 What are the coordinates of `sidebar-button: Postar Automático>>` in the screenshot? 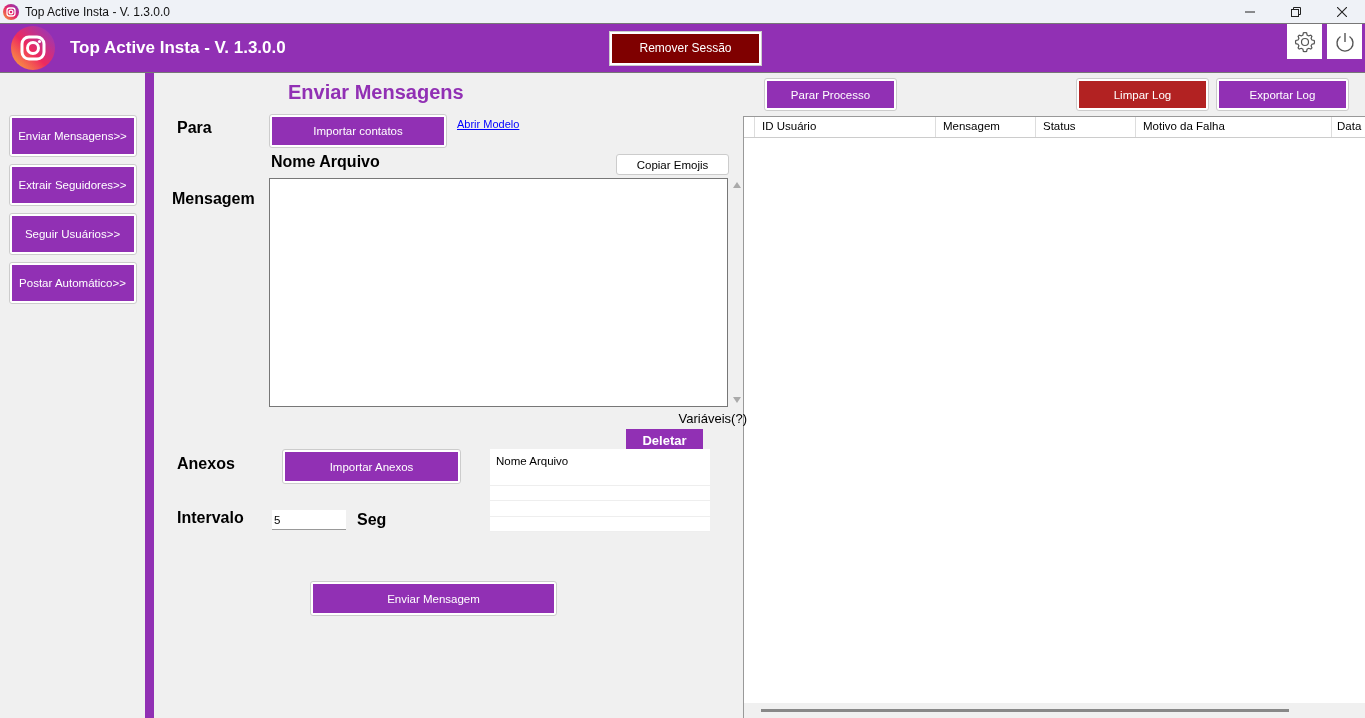 It's located at (72, 283).